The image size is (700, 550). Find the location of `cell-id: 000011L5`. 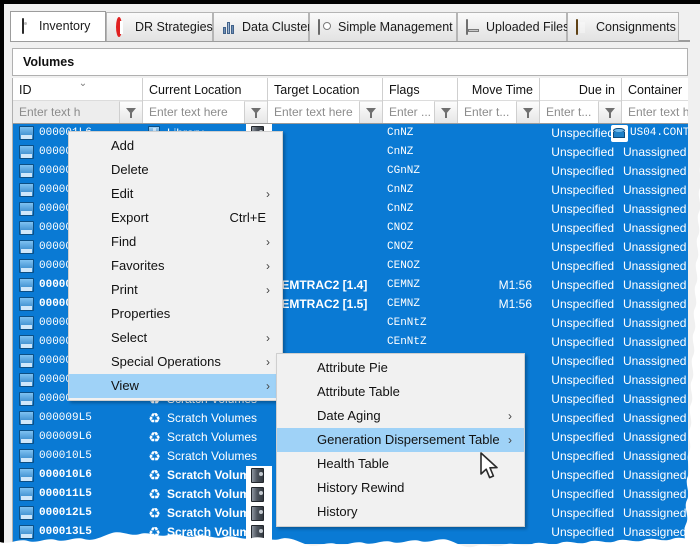

cell-id: 000011L5 is located at coordinates (65, 494).